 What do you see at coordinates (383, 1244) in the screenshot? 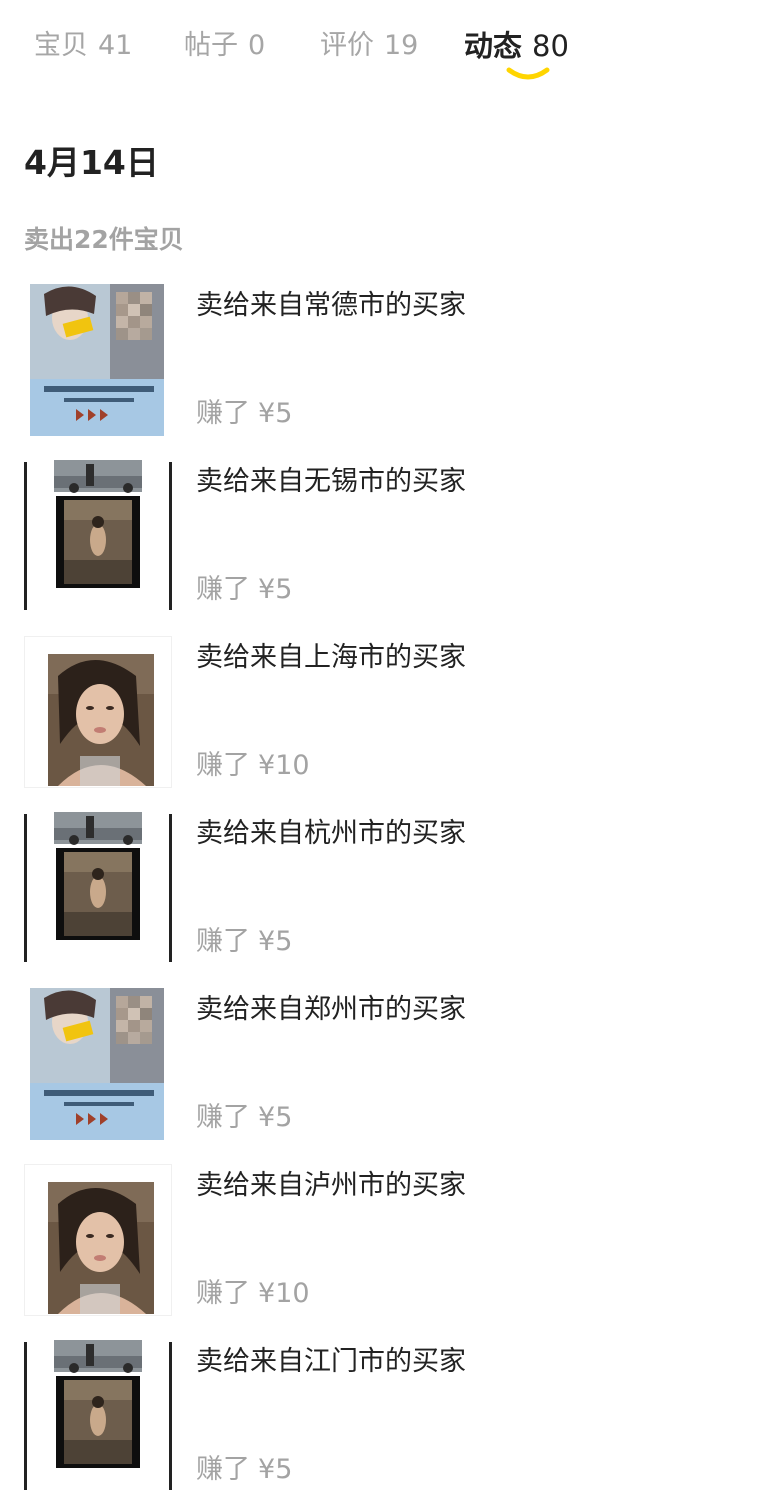
I see `list-item: 卖给来自泸州市的买家 赚了 ¥10` at bounding box center [383, 1244].